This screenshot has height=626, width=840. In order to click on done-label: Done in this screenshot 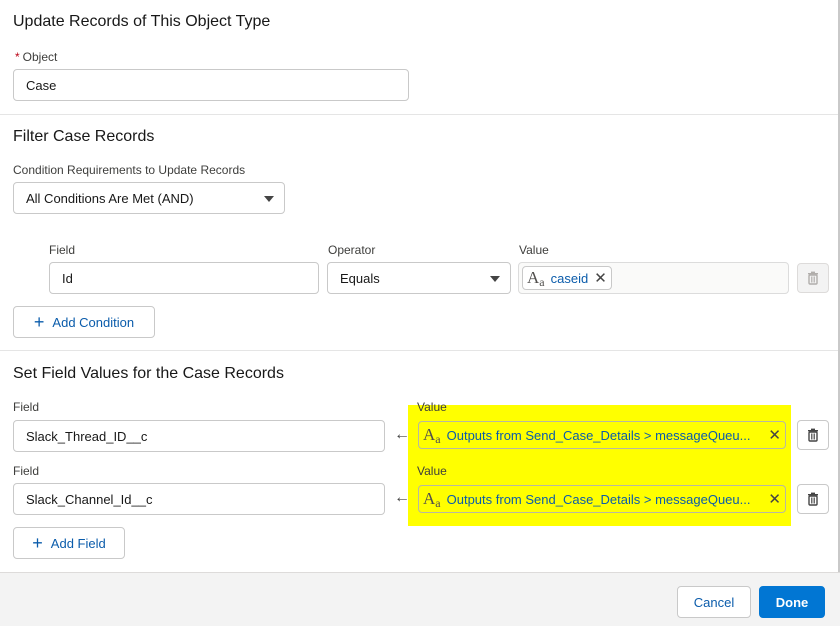, I will do `click(792, 602)`.